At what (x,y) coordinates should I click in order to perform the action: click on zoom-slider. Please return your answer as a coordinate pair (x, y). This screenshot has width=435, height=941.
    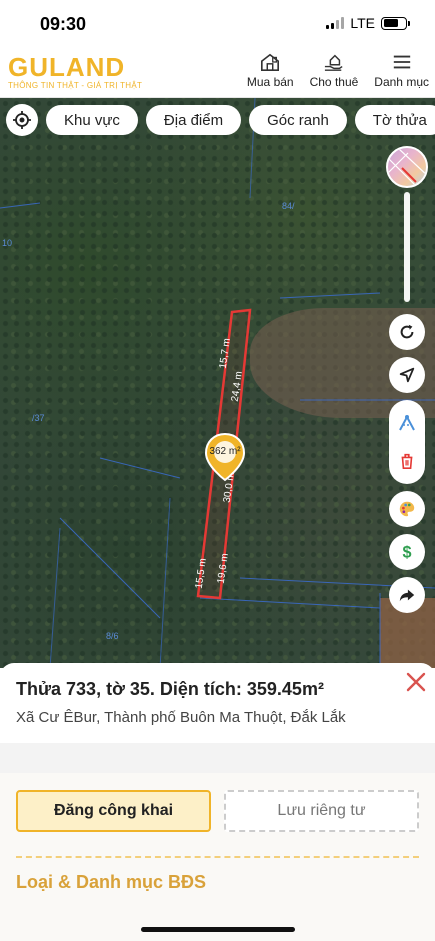
    Looking at the image, I should click on (407, 247).